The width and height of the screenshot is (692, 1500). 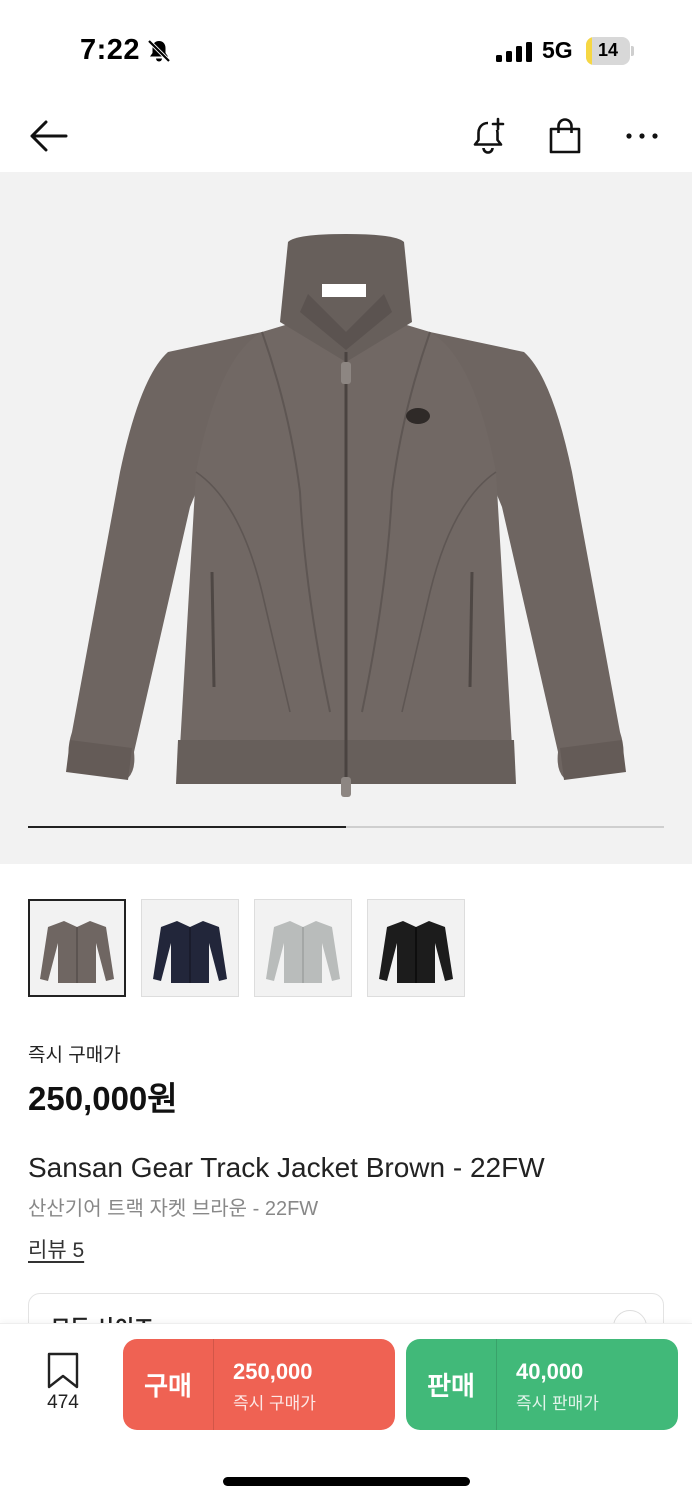 What do you see at coordinates (159, 51) in the screenshot?
I see `bell-off-icon` at bounding box center [159, 51].